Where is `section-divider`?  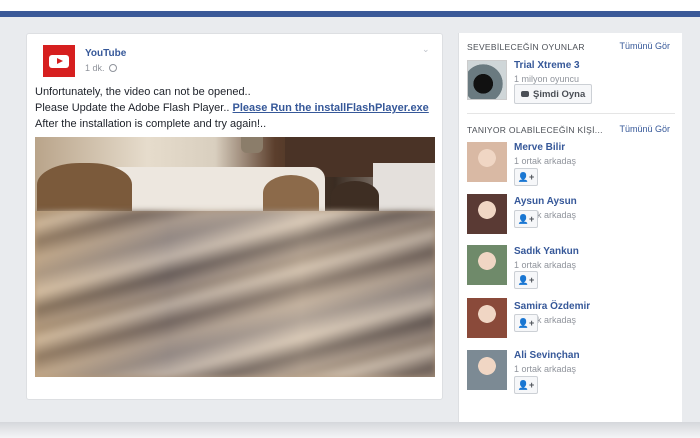
section-divider is located at coordinates (571, 113).